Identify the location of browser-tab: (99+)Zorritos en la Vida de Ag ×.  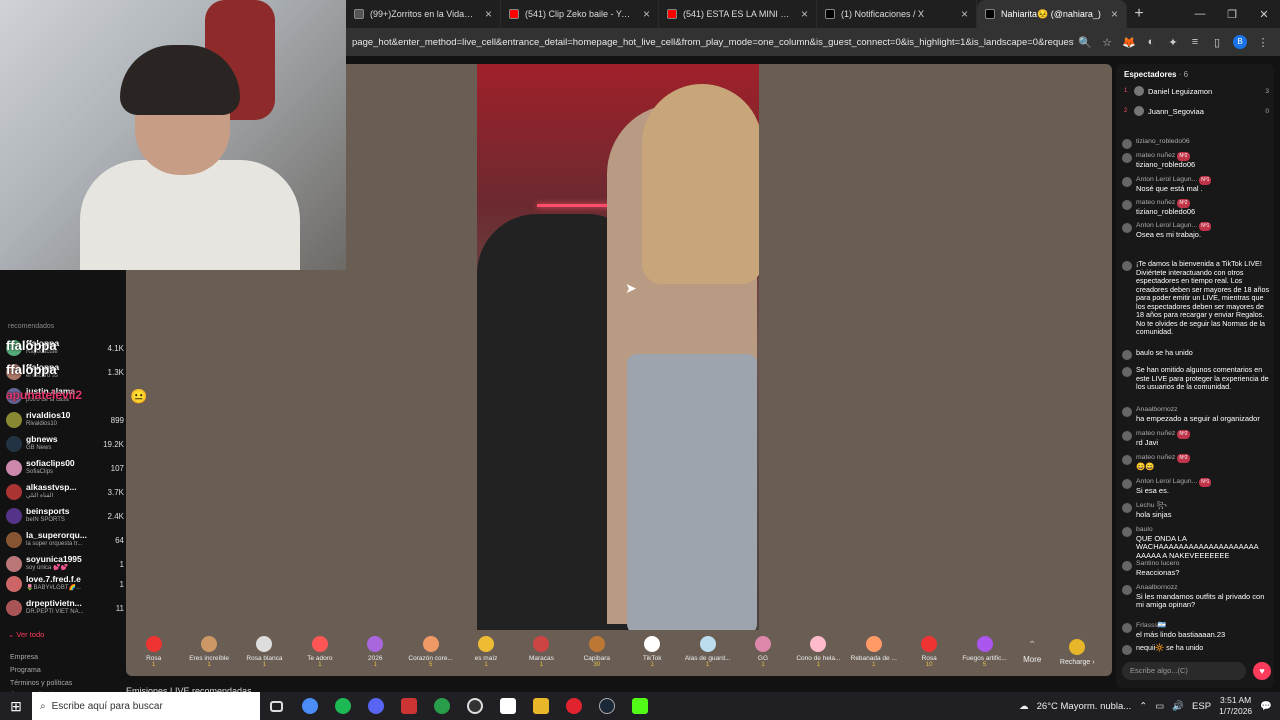
(423, 14).